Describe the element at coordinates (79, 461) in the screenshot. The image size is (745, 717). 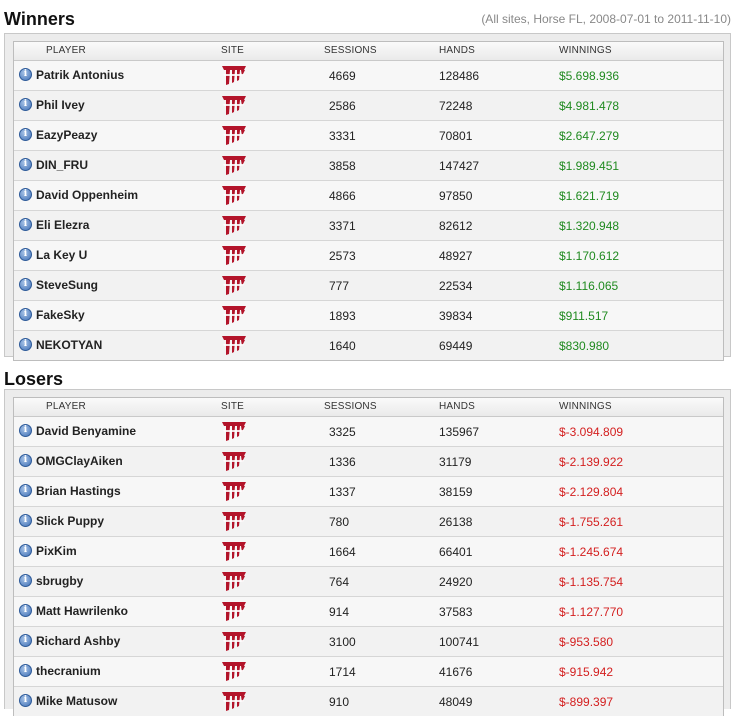
I see `player-name: OMGClayAiken` at that location.